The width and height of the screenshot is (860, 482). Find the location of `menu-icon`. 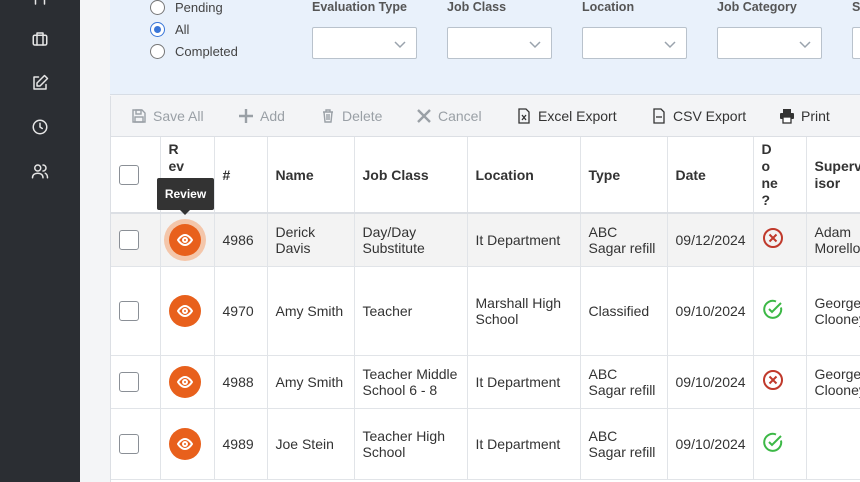

menu-icon is located at coordinates (40, 8).